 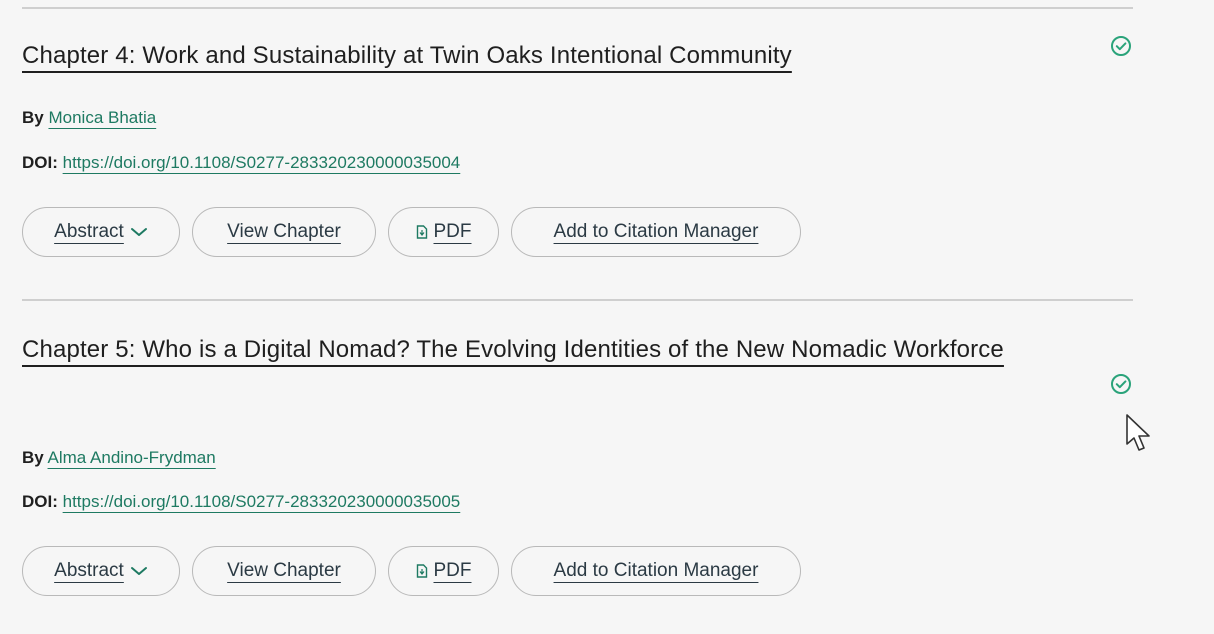 I want to click on author-line: By Alma Andino-Frydman, so click(x=119, y=458).